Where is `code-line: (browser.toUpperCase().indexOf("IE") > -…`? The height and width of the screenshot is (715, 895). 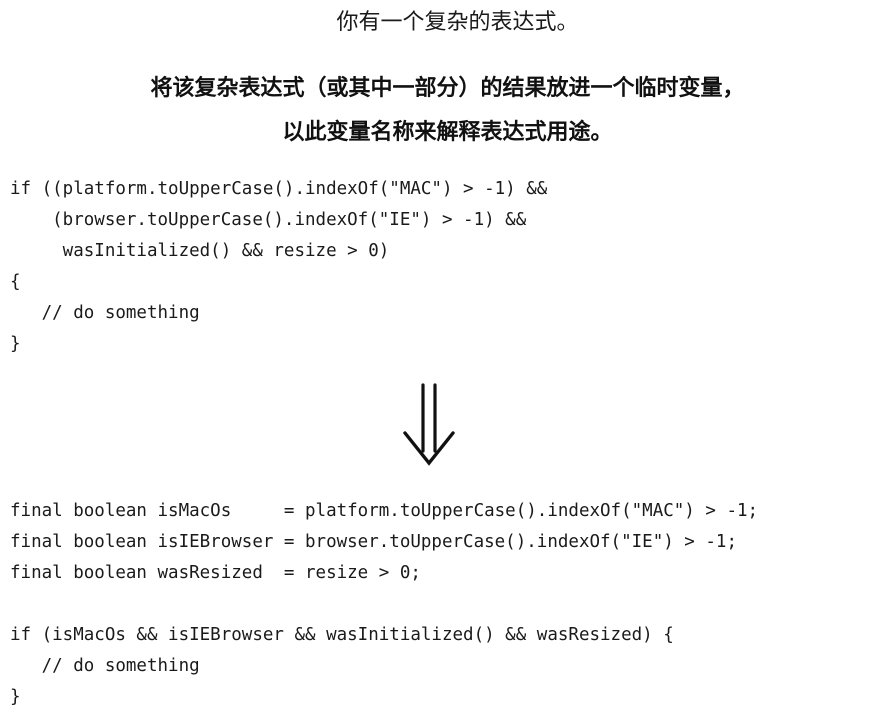 code-line: (browser.toUpperCase().indexOf("IE") > -… is located at coordinates (268, 220).